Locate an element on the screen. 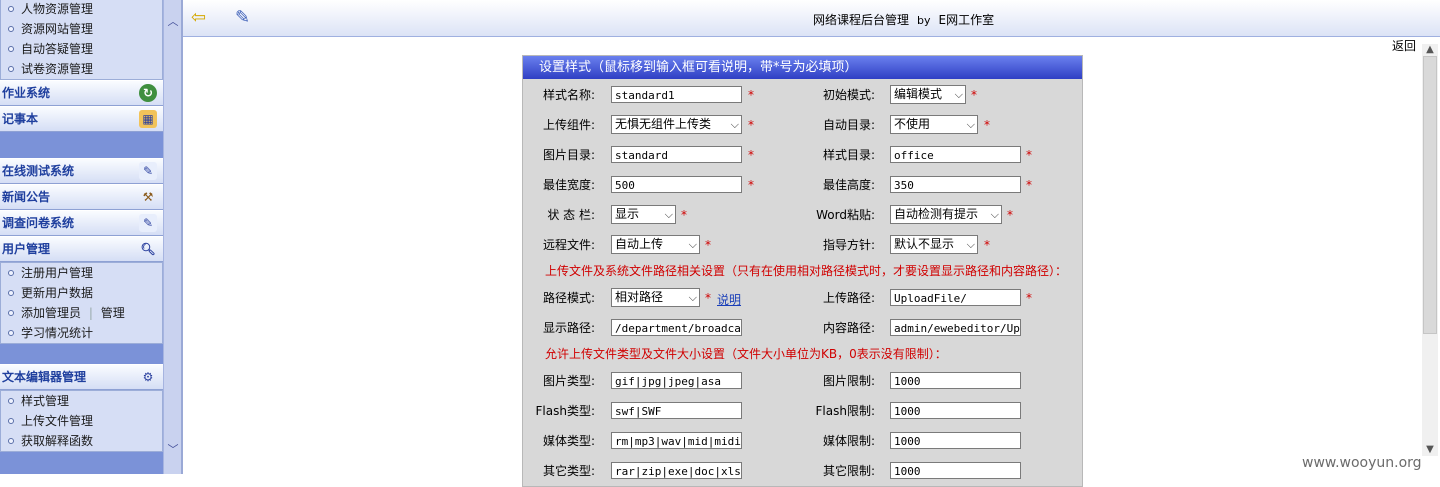 The image size is (1440, 487). upload-component-label: 上传组件: is located at coordinates (568, 125).